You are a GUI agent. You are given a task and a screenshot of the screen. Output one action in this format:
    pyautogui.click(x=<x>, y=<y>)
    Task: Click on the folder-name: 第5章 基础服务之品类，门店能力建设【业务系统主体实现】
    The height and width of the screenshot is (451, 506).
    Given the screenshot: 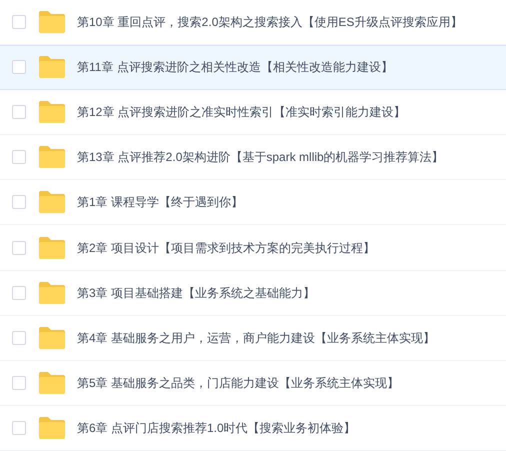 What is the action you would take?
    pyautogui.click(x=238, y=383)
    